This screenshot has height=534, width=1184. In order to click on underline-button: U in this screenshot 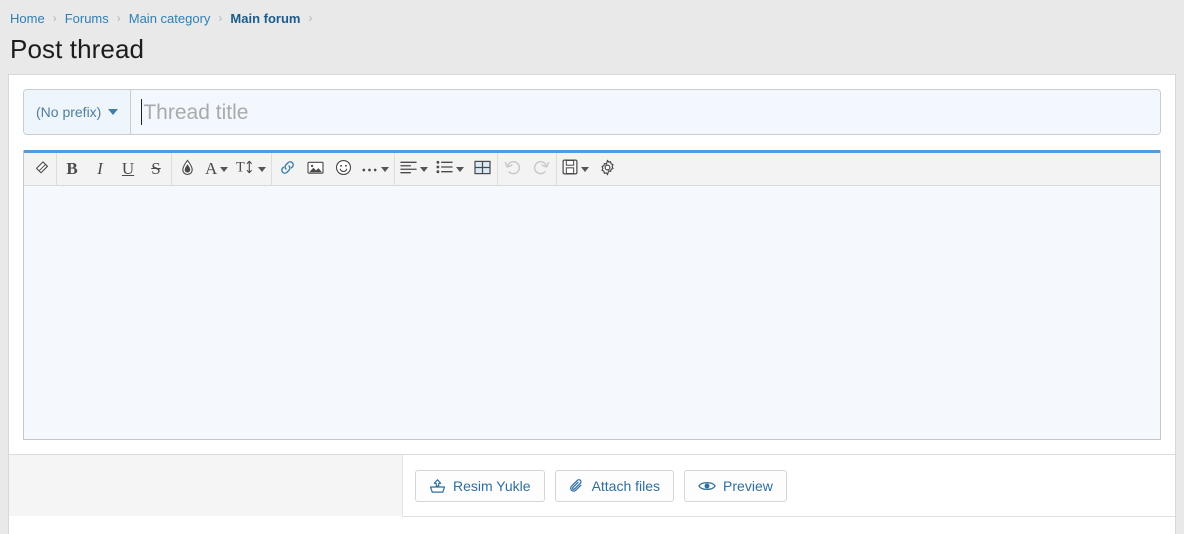, I will do `click(128, 169)`.